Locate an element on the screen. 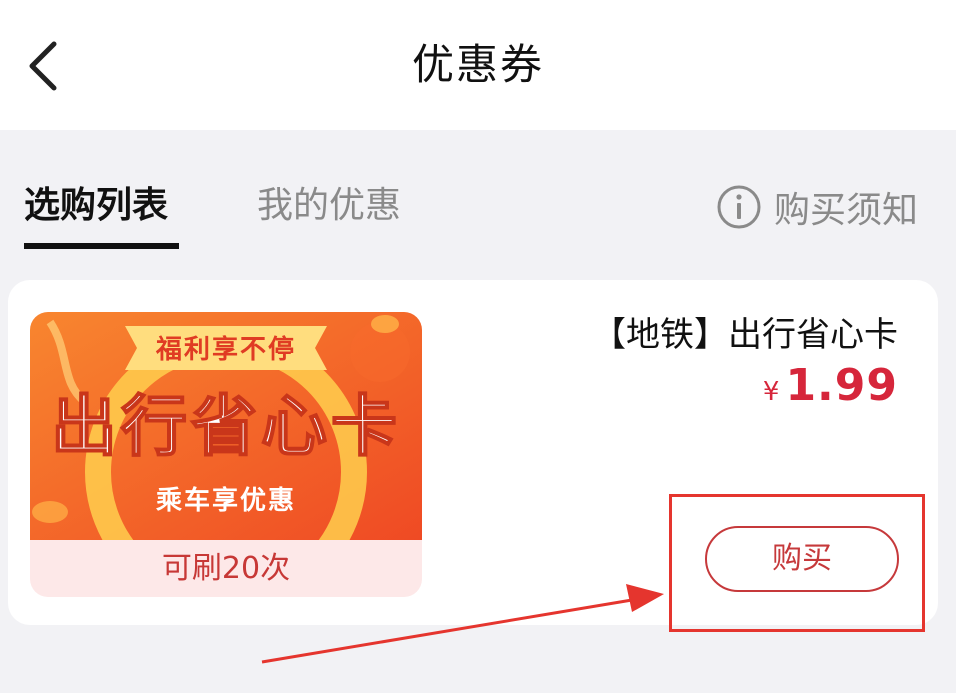  banner-headline: 出行省心卡 is located at coordinates (226, 426).